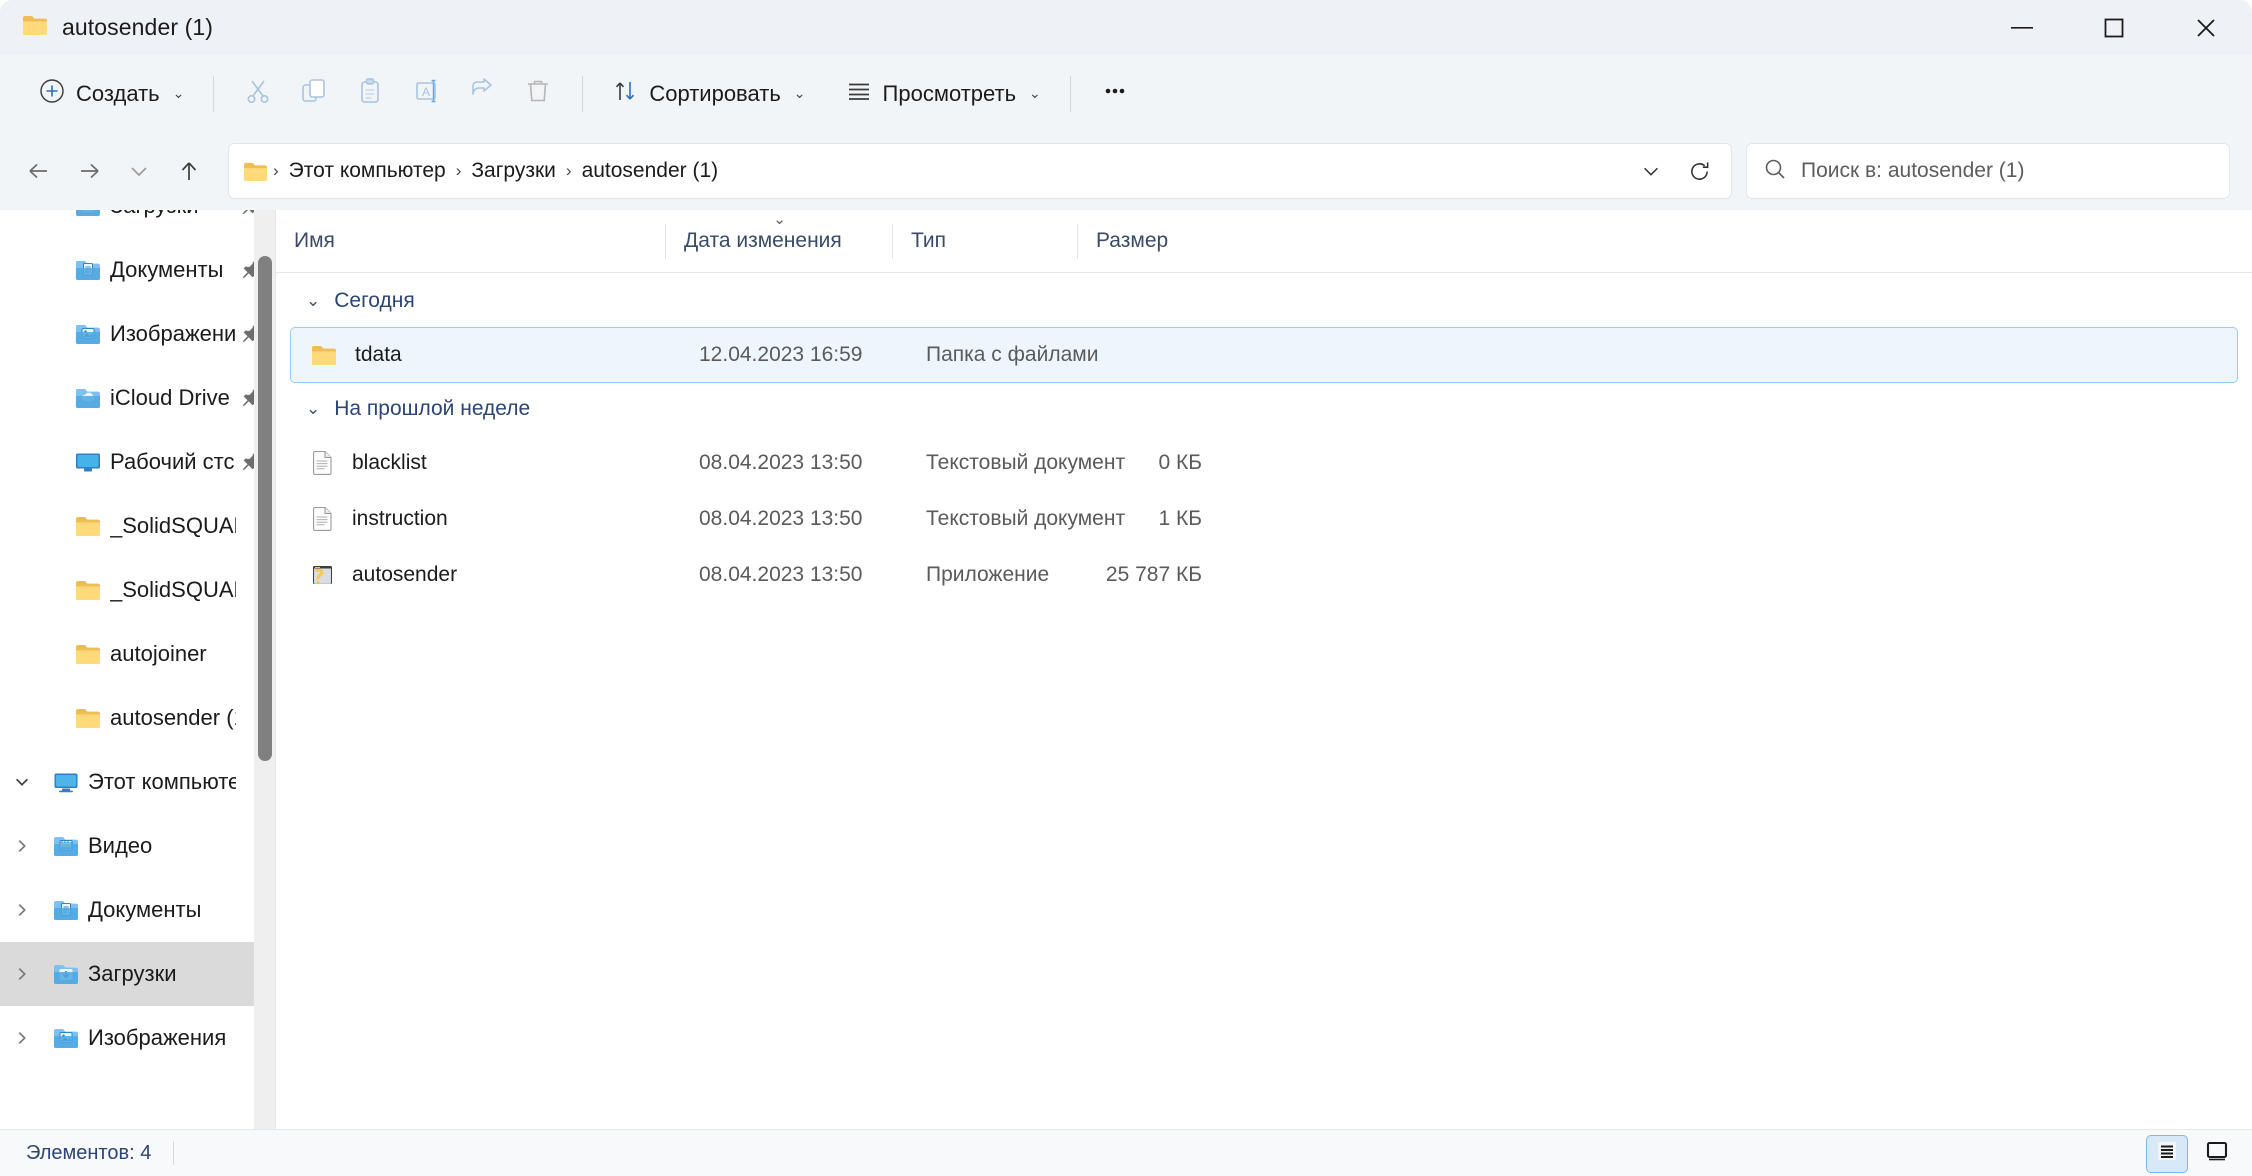 This screenshot has height=1176, width=2252. I want to click on sidebar-item-этот-компьютер: Этот компьютер, so click(138, 782).